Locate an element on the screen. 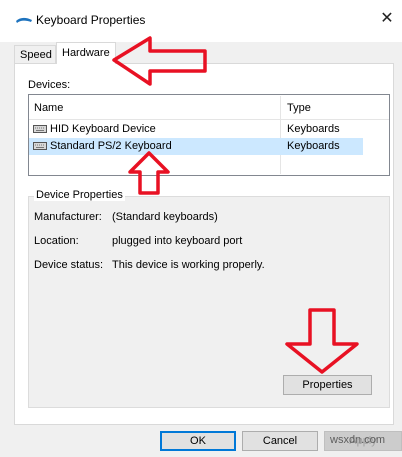 The width and height of the screenshot is (402, 457). device-row-hid-keyboard: HID Keyboard Device Keyboards is located at coordinates (196, 129).